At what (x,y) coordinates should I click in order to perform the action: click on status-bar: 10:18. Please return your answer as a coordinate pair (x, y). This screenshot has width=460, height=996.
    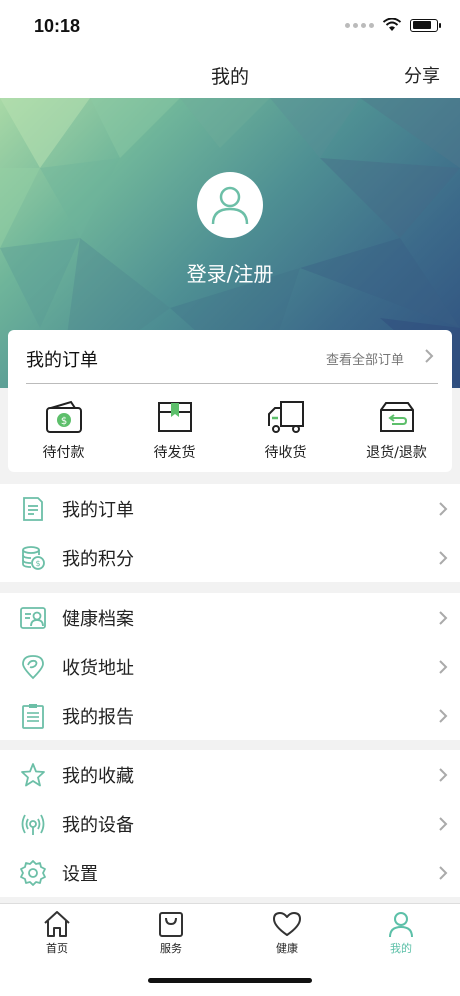
    Looking at the image, I should click on (230, 25).